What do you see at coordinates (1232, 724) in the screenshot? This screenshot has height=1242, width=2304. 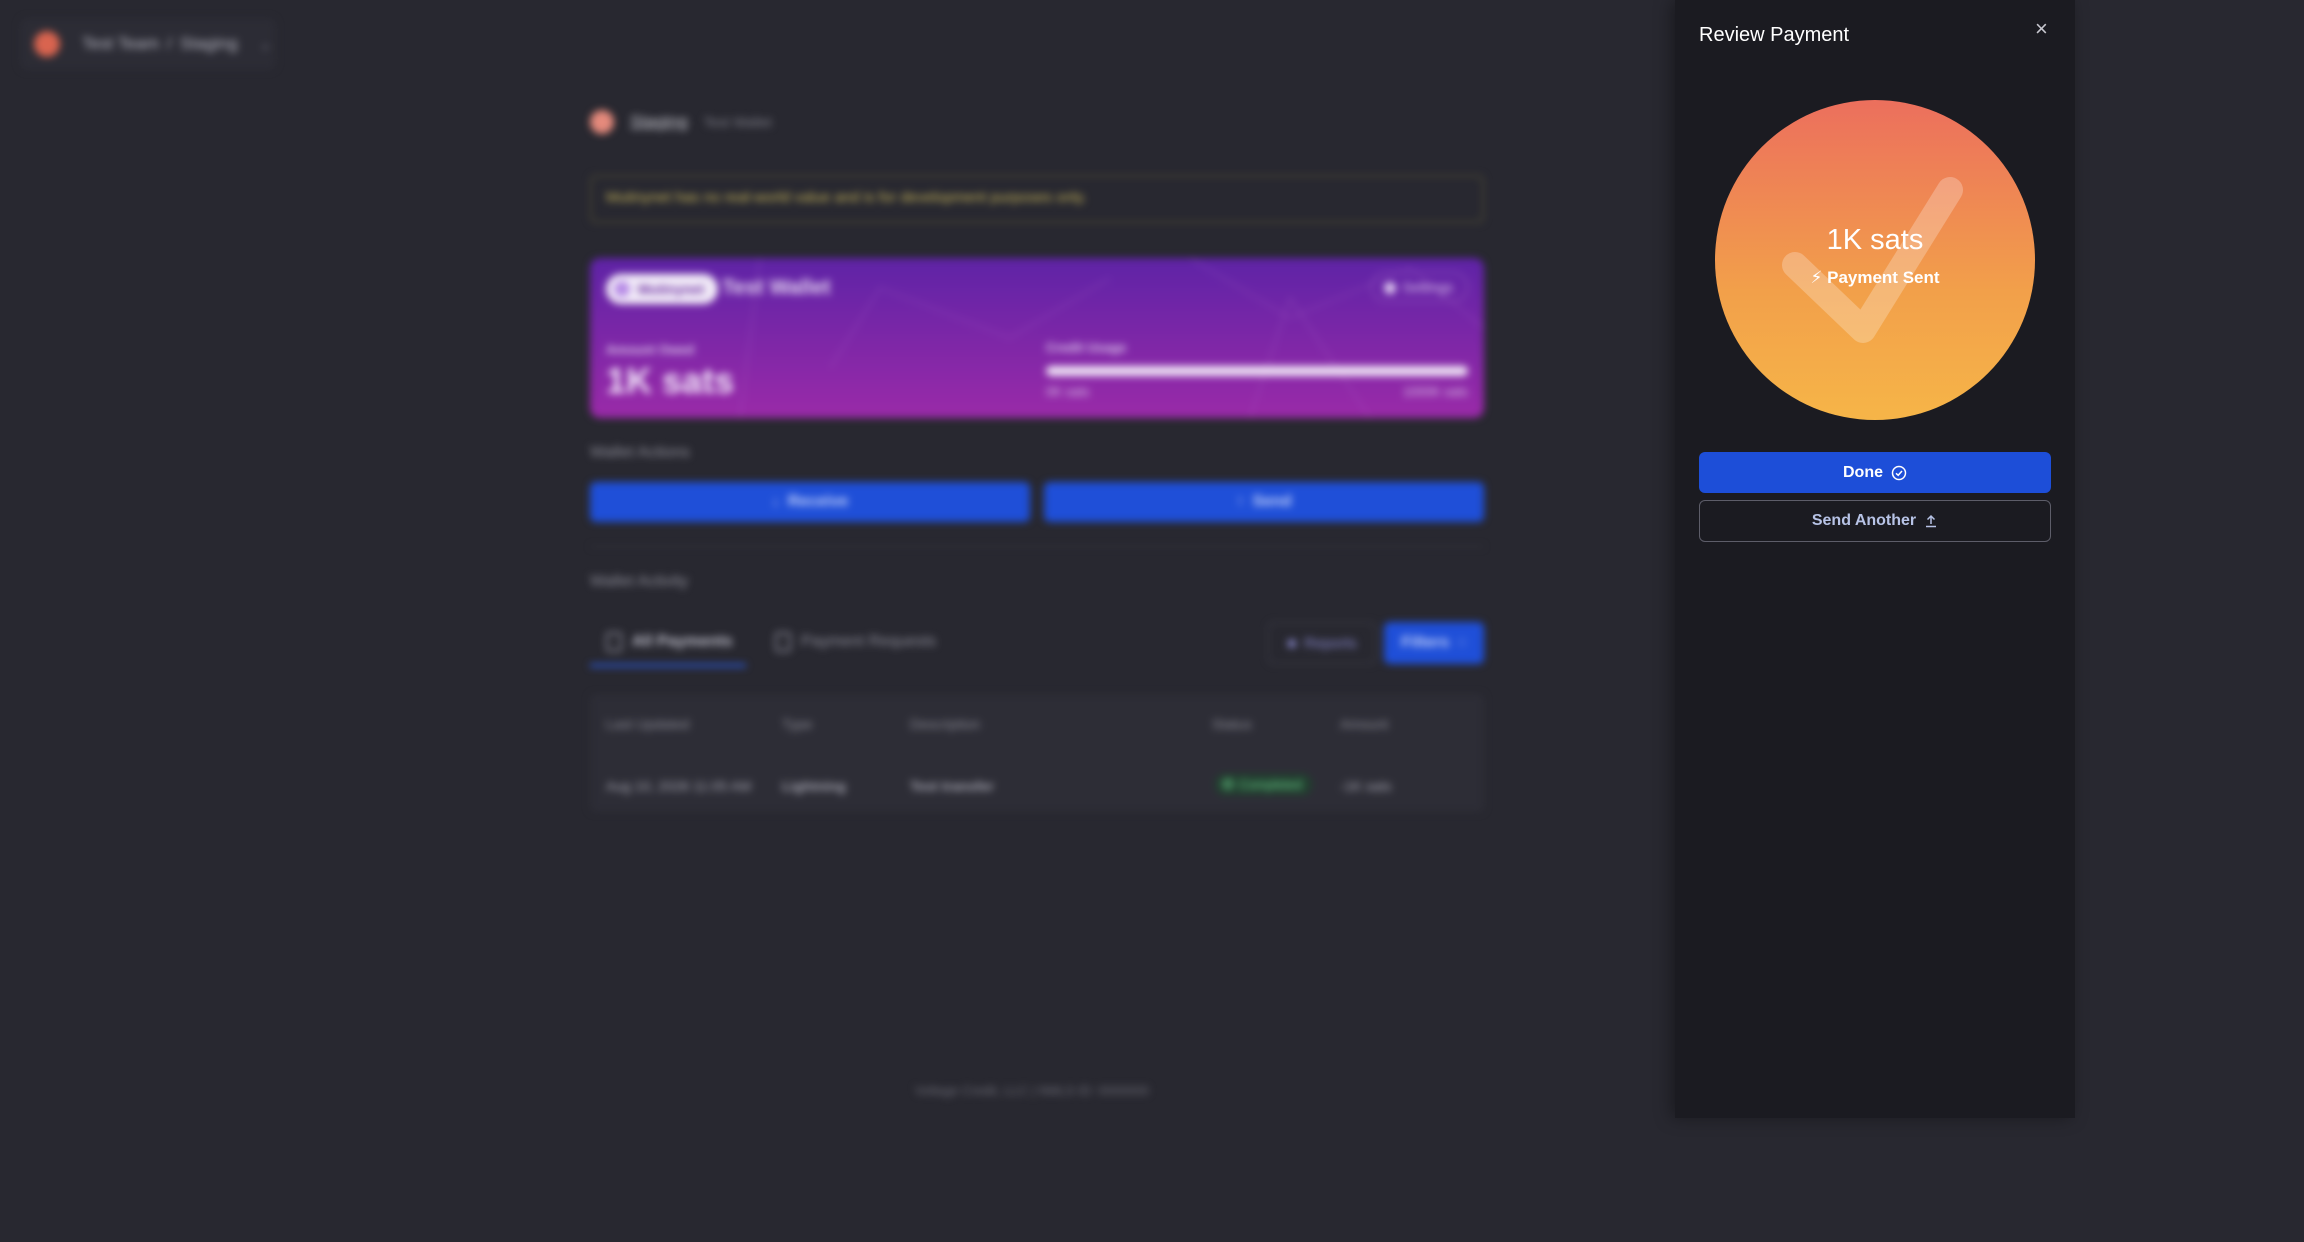 I see `col-status: Status` at bounding box center [1232, 724].